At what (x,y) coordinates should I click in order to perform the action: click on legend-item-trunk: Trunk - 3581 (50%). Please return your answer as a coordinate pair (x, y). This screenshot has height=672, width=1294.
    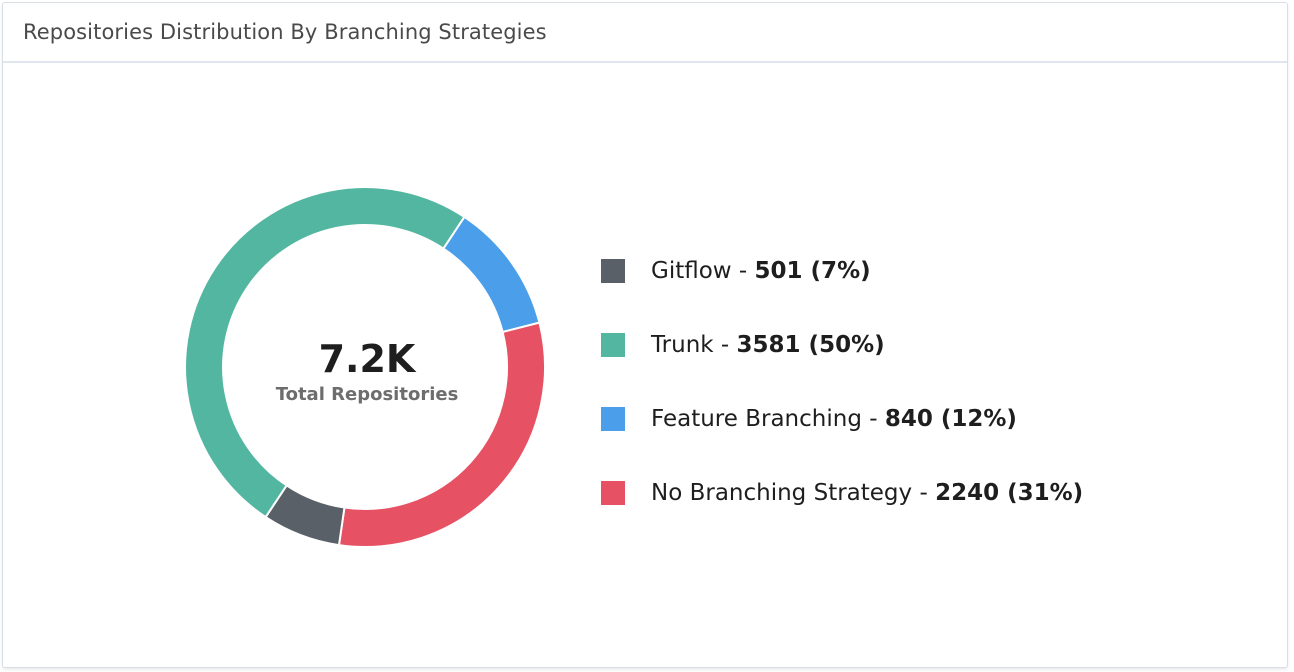
    Looking at the image, I should click on (842, 345).